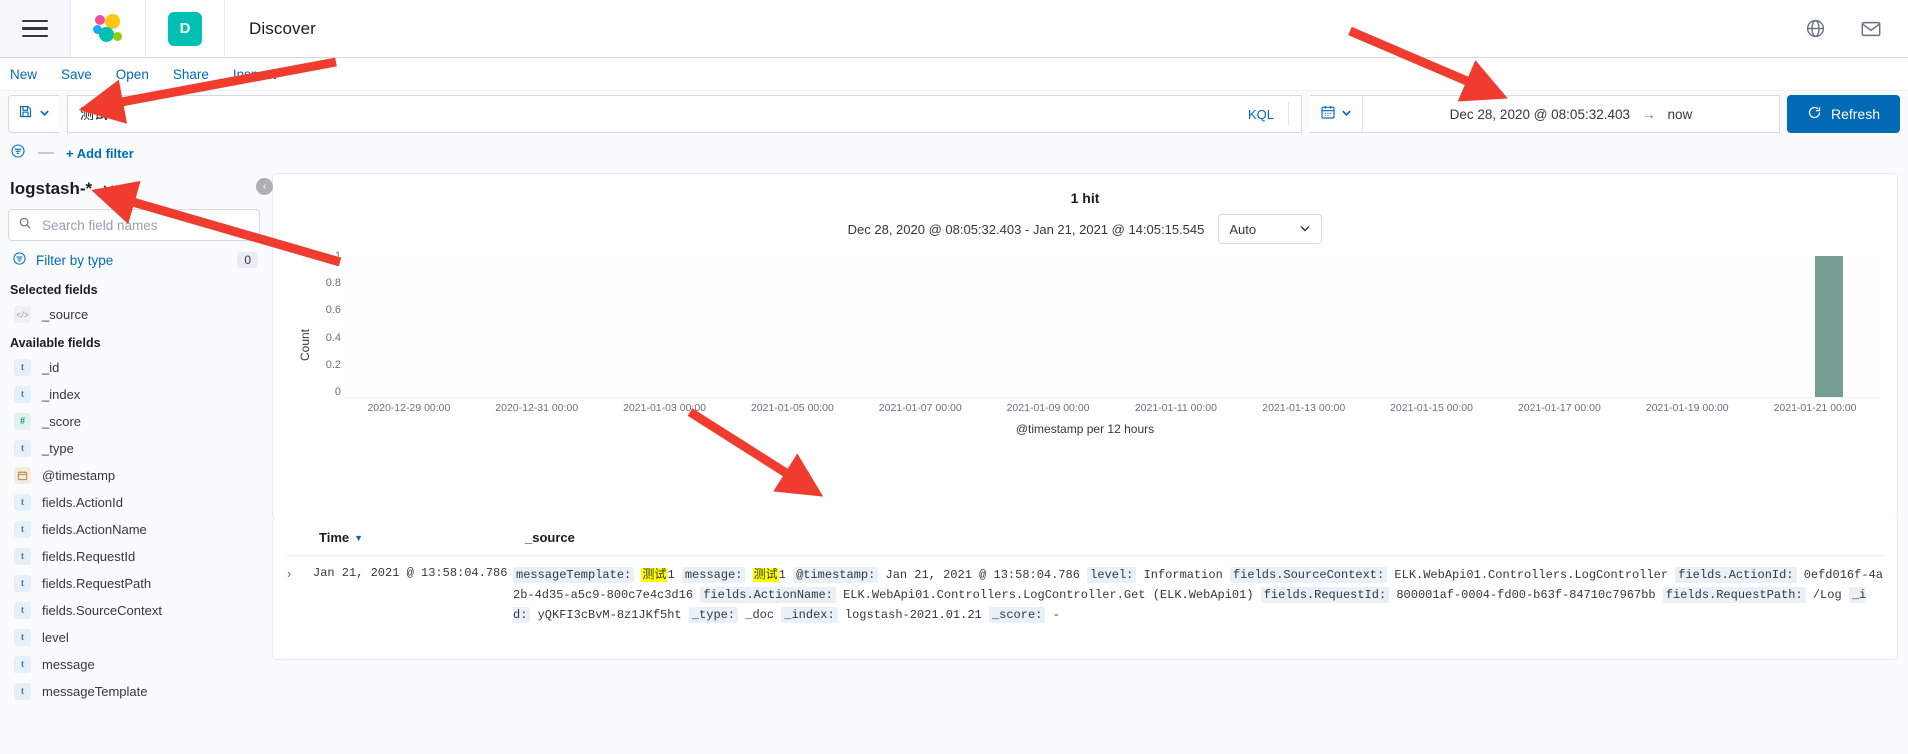 The width and height of the screenshot is (1908, 754). I want to click on field-item-messagetemplate: t messageTemplate, so click(134, 691).